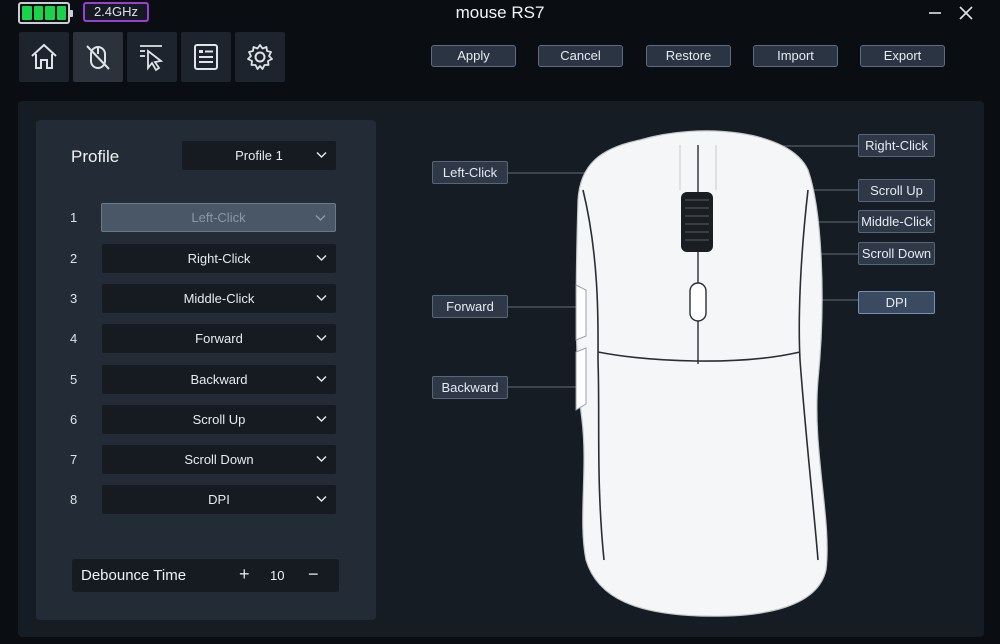 Image resolution: width=1000 pixels, height=644 pixels. I want to click on button-4-select: Forward, so click(219, 338).